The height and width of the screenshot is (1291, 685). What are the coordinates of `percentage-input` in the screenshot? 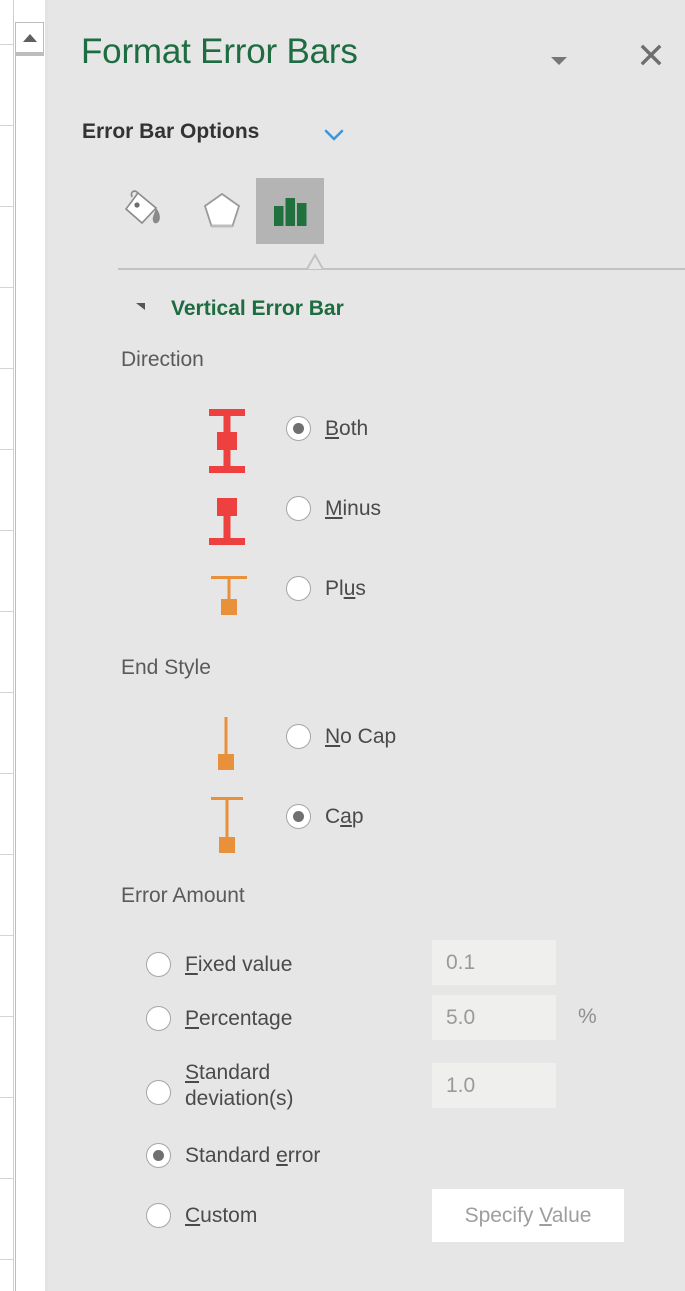 It's located at (494, 1017).